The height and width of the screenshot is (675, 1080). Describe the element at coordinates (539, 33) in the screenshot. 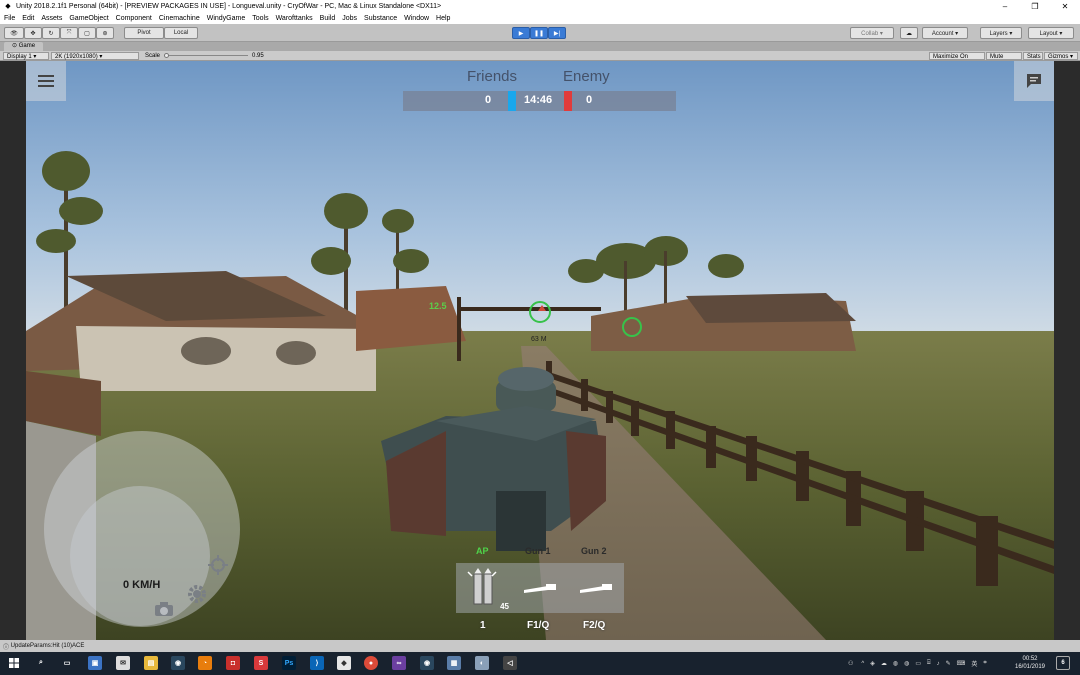

I see `pause-button: ❚❚` at that location.